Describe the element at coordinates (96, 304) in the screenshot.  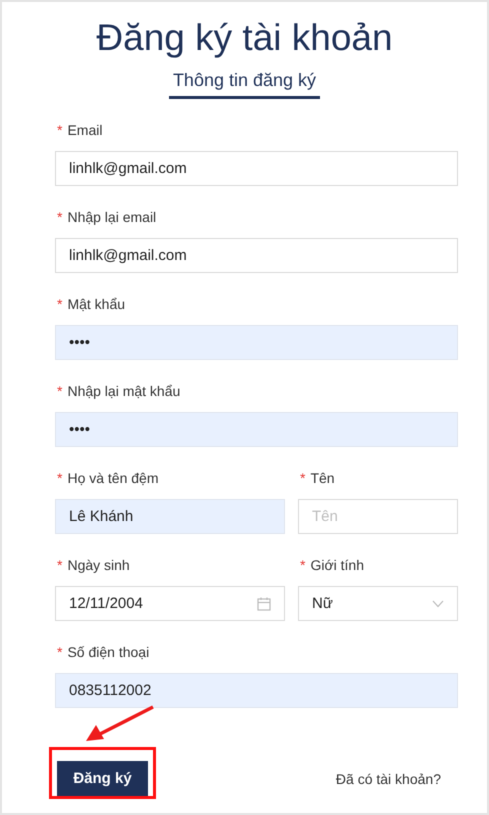
I see `field-label: Mật khẩu` at that location.